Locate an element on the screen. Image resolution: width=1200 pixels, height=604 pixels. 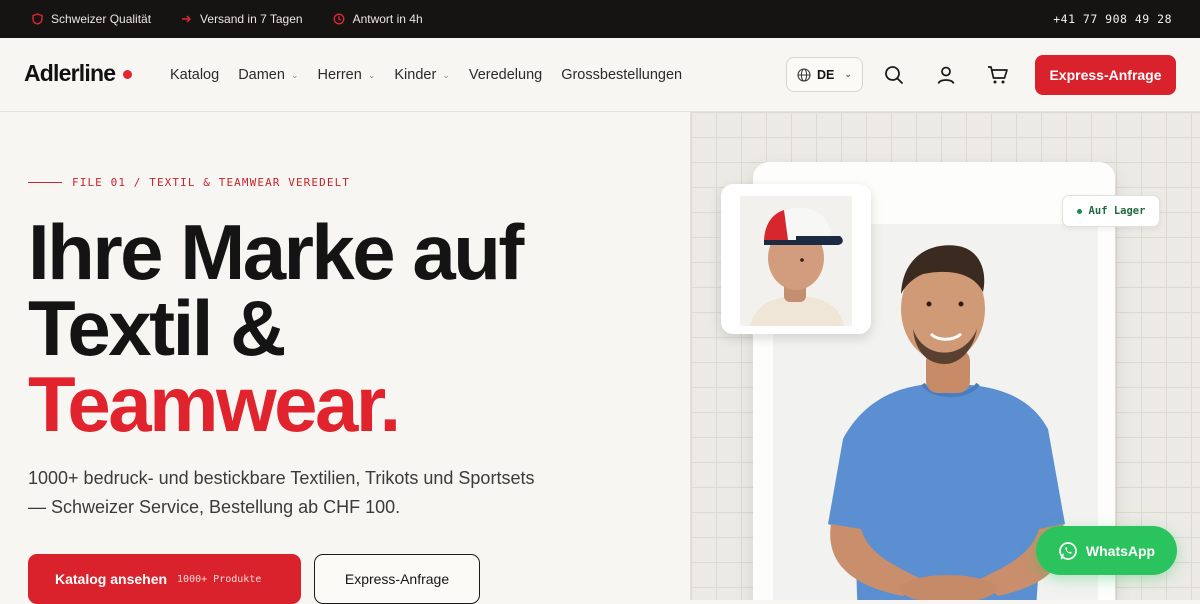
stock-badge: Auf Lager is located at coordinates (1111, 211).